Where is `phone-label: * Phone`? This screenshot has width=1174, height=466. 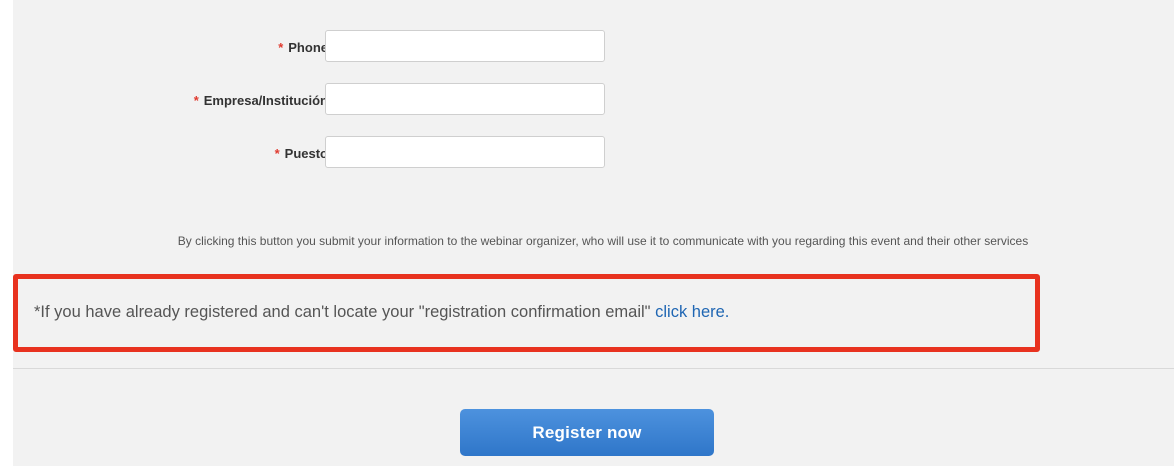 phone-label: * Phone is located at coordinates (303, 47).